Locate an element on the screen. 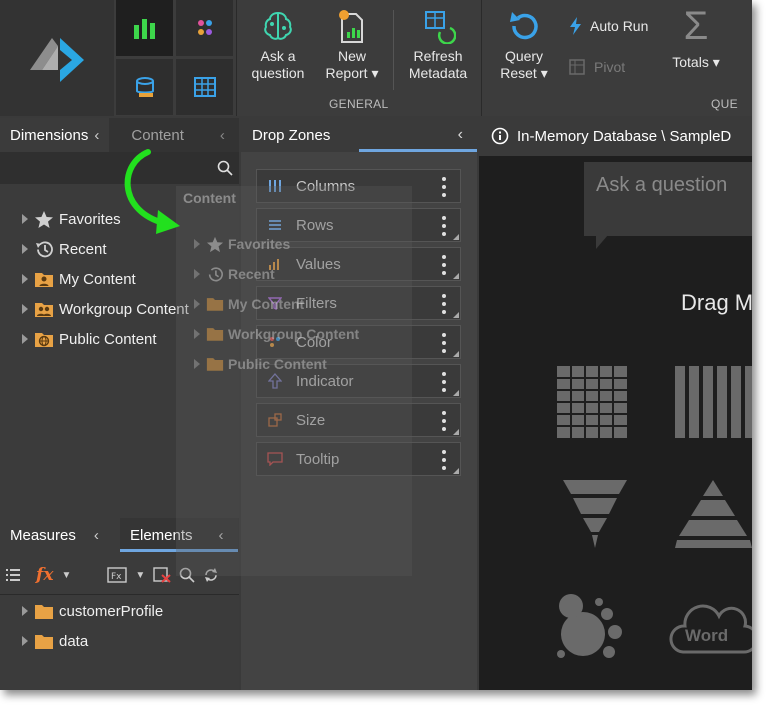 The image size is (775, 709). info-icon is located at coordinates (500, 136).